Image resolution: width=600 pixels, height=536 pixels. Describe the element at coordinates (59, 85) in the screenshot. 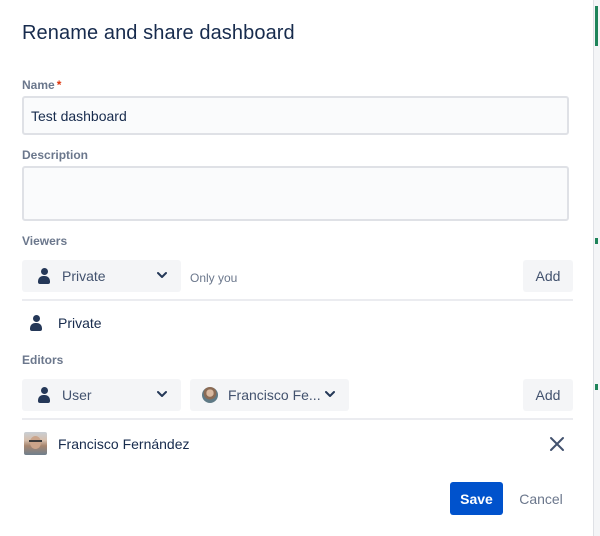

I see `required-asterisk: *` at that location.